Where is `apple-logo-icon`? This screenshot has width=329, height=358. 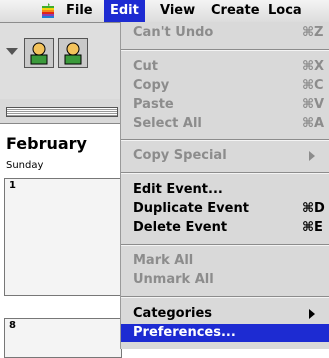 apple-logo-icon is located at coordinates (48, 11).